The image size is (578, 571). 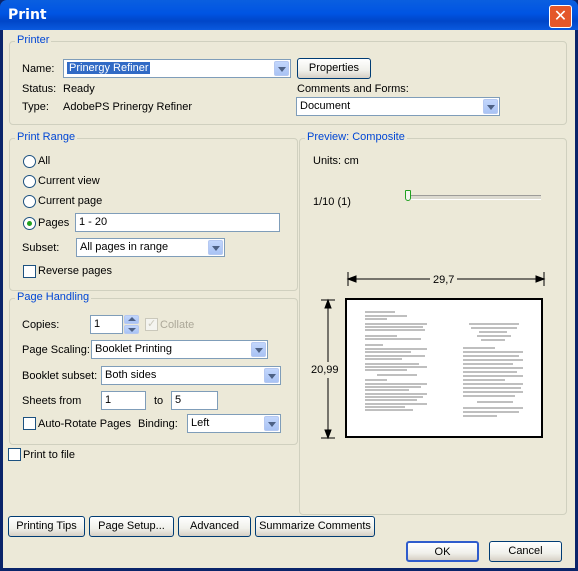 What do you see at coordinates (325, 106) in the screenshot?
I see `comments-forms-value: Document` at bounding box center [325, 106].